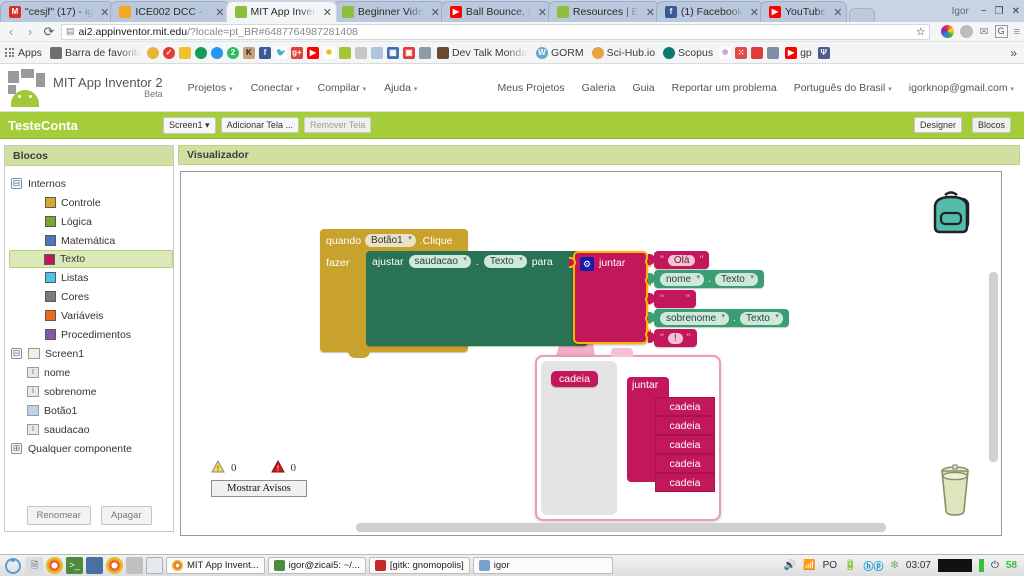 The width and height of the screenshot is (1024, 576). What do you see at coordinates (603, 11) in the screenshot?
I see `browser-tab: Resources | E ✕` at bounding box center [603, 11].